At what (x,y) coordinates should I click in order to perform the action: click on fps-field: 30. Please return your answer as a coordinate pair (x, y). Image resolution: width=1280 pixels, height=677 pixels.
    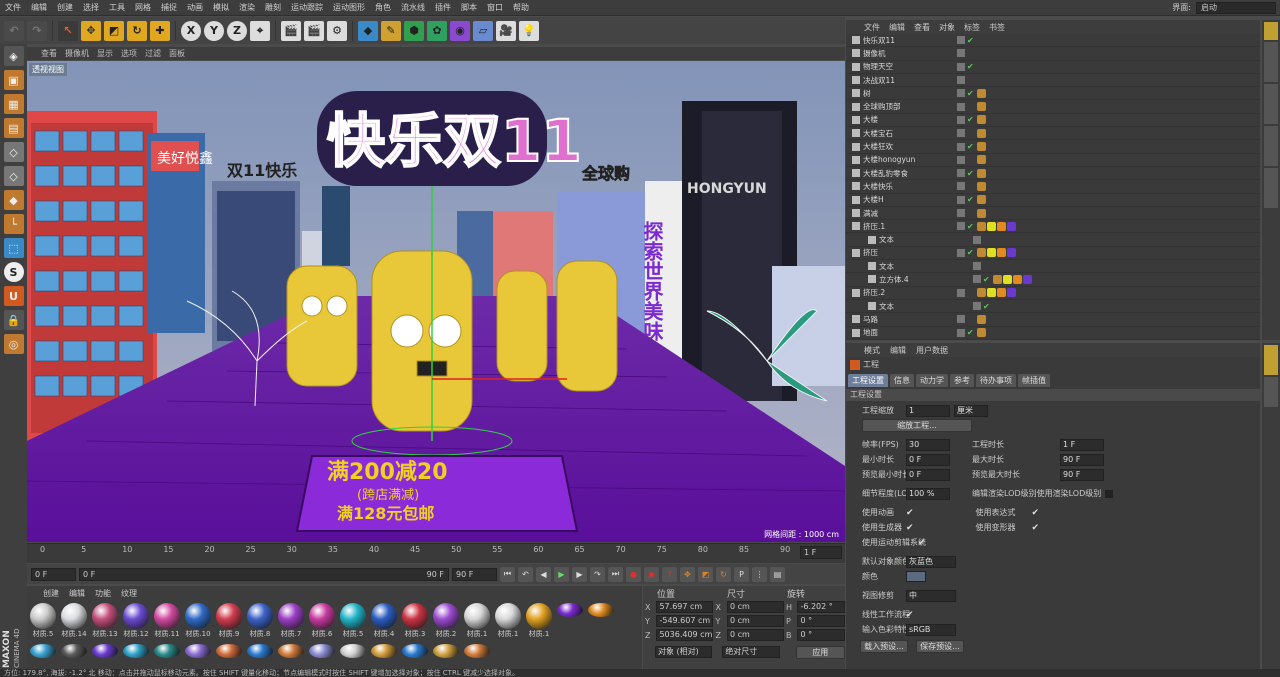
    Looking at the image, I should click on (928, 444).